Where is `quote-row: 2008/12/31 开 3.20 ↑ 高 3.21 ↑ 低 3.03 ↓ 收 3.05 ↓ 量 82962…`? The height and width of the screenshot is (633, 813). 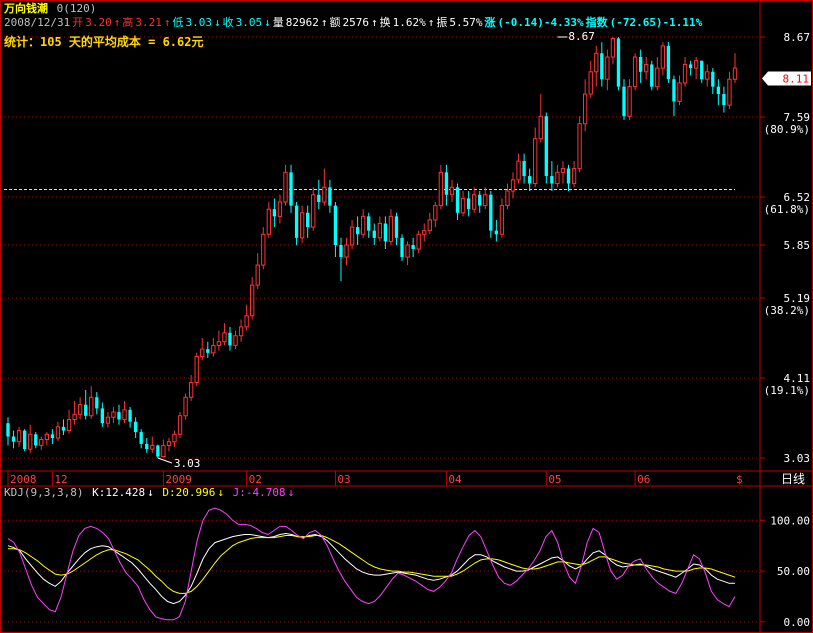 quote-row: 2008/12/31 开 3.20 ↑ 高 3.21 ↑ 低 3.03 ↓ 收 3.05 ↓ 量 82962… is located at coordinates (354, 23).